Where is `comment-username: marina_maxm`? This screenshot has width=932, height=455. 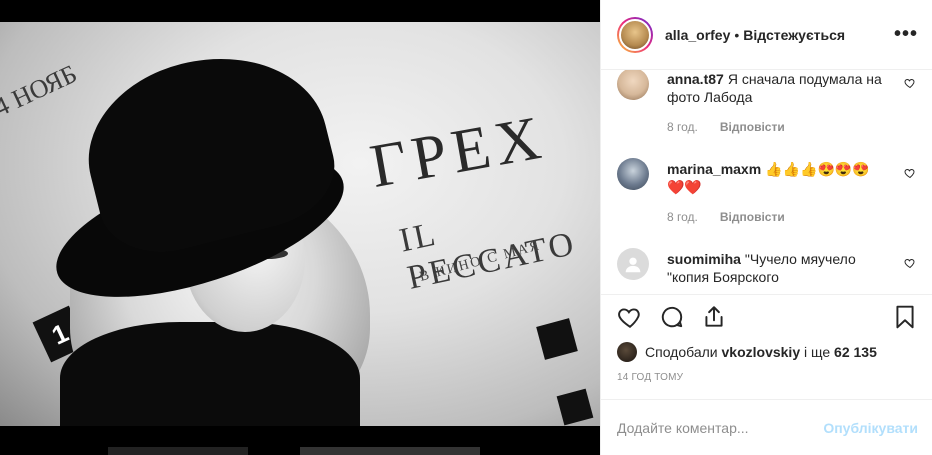
comment-username: marina_maxm is located at coordinates (714, 169).